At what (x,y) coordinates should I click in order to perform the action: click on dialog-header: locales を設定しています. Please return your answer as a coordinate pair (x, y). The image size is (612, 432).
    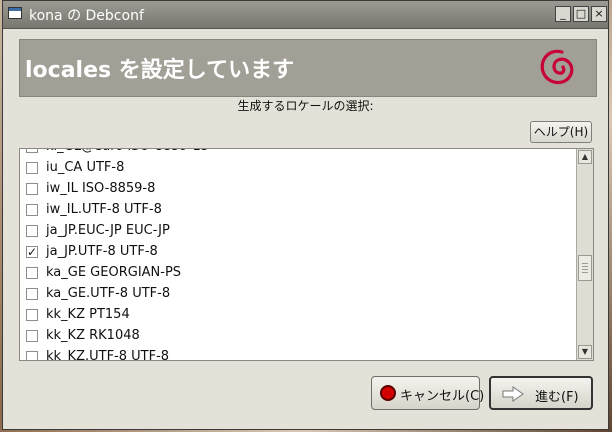
    Looking at the image, I should click on (308, 68).